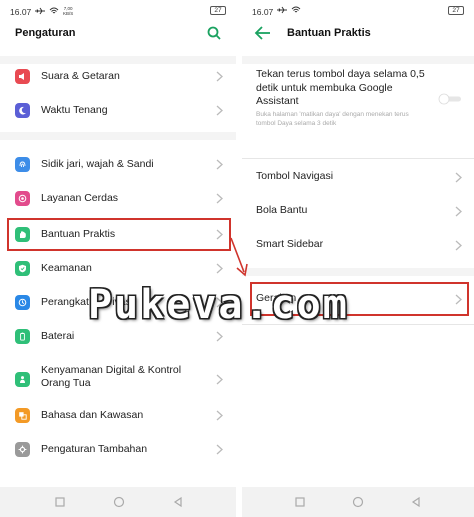  Describe the element at coordinates (118, 111) in the screenshot. I see `settings-item-quiet: Waktu Tenang` at that location.